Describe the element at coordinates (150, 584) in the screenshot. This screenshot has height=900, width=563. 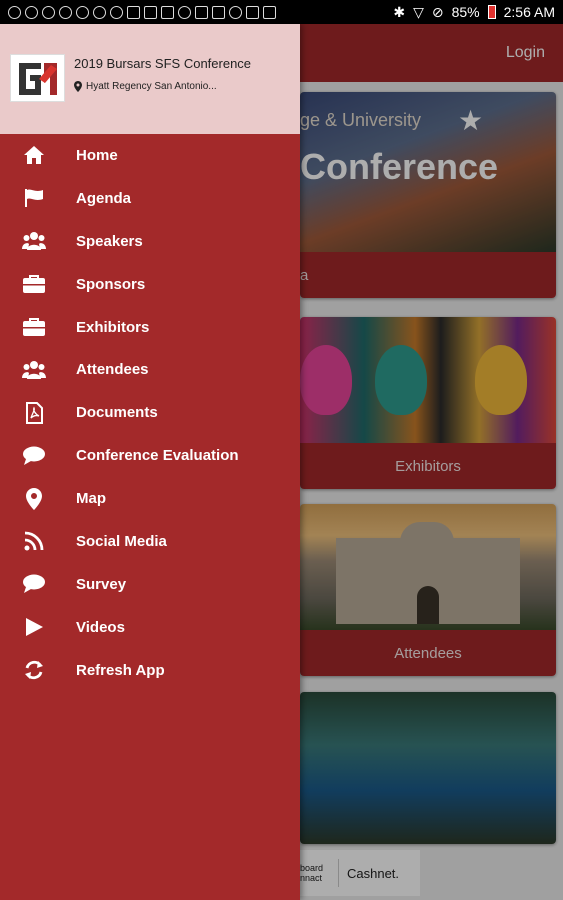
I see `menu-item-survey: Survey` at that location.